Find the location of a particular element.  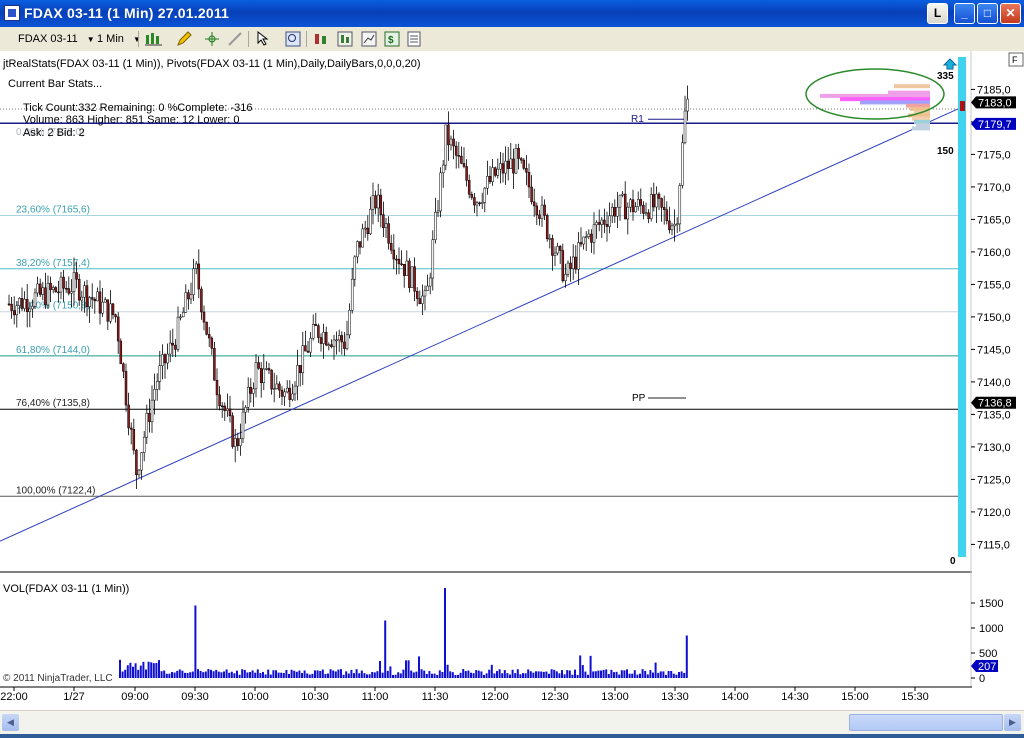

volume-panel-header: VOL(FDAX 03-11 (1 Min)) is located at coordinates (66, 589).